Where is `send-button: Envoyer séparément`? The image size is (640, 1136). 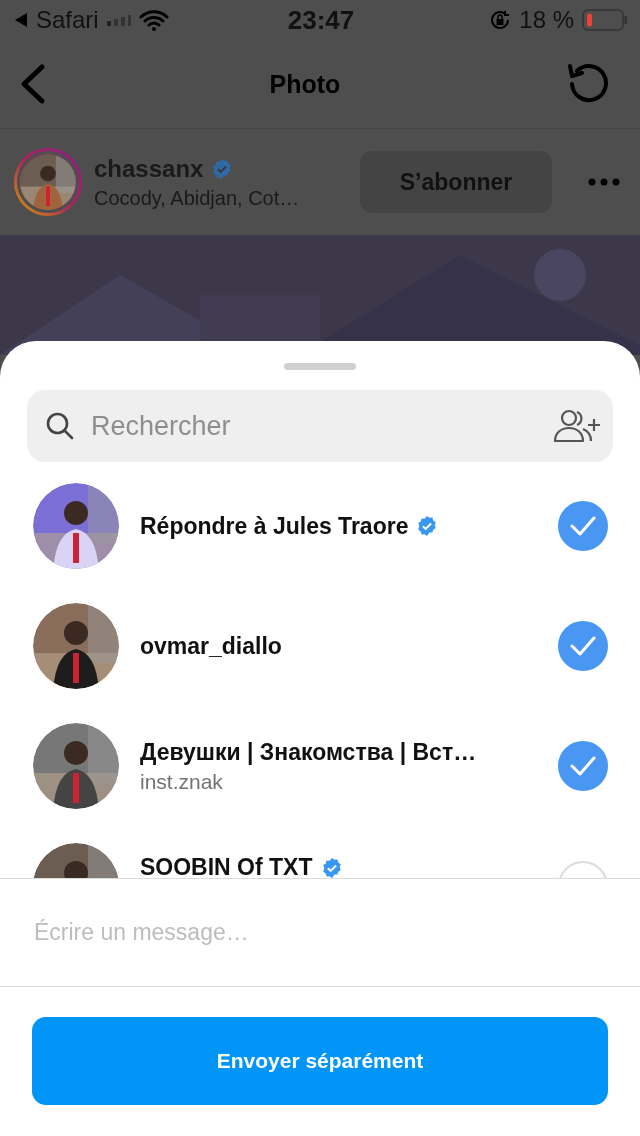
send-button: Envoyer séparément is located at coordinates (320, 1061).